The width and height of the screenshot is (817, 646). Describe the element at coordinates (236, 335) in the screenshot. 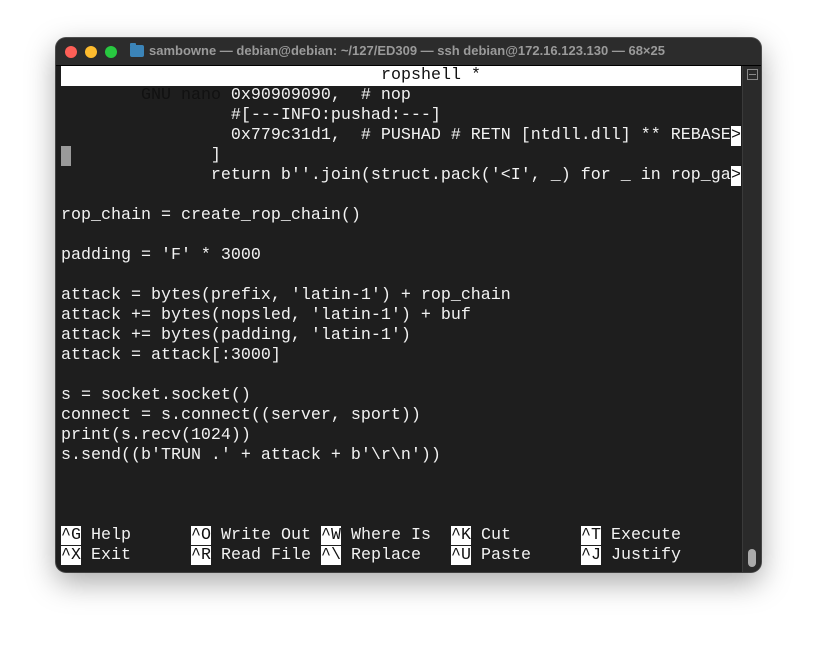

I see `code-line: attack += bytes(padding, 'latin-1')` at that location.